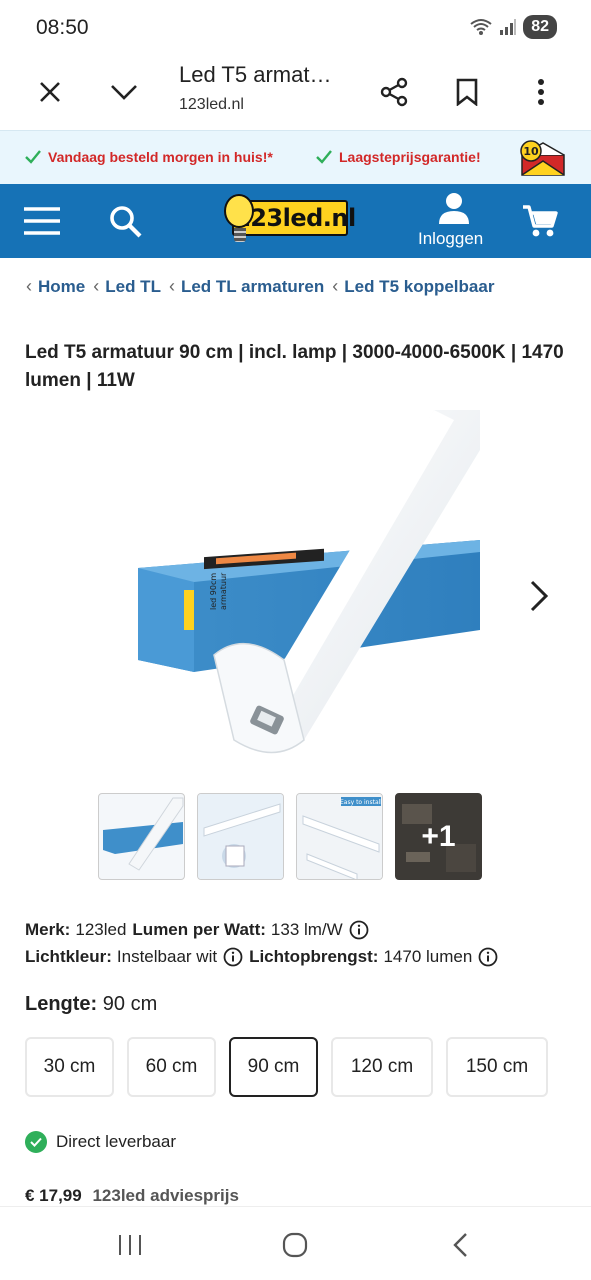 This screenshot has width=591, height=1280. I want to click on breadcrumb-label: Led TL armaturen, so click(252, 286).